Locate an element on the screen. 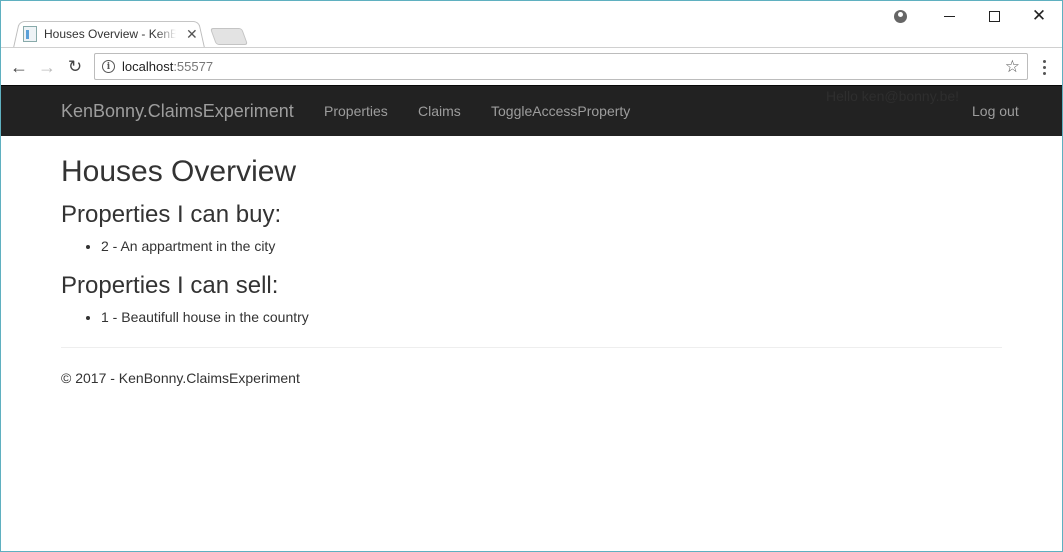 Image resolution: width=1063 pixels, height=552 pixels. browser-toolbar: ← → ↻ i localhost:55577 ☆ is located at coordinates (531, 66).